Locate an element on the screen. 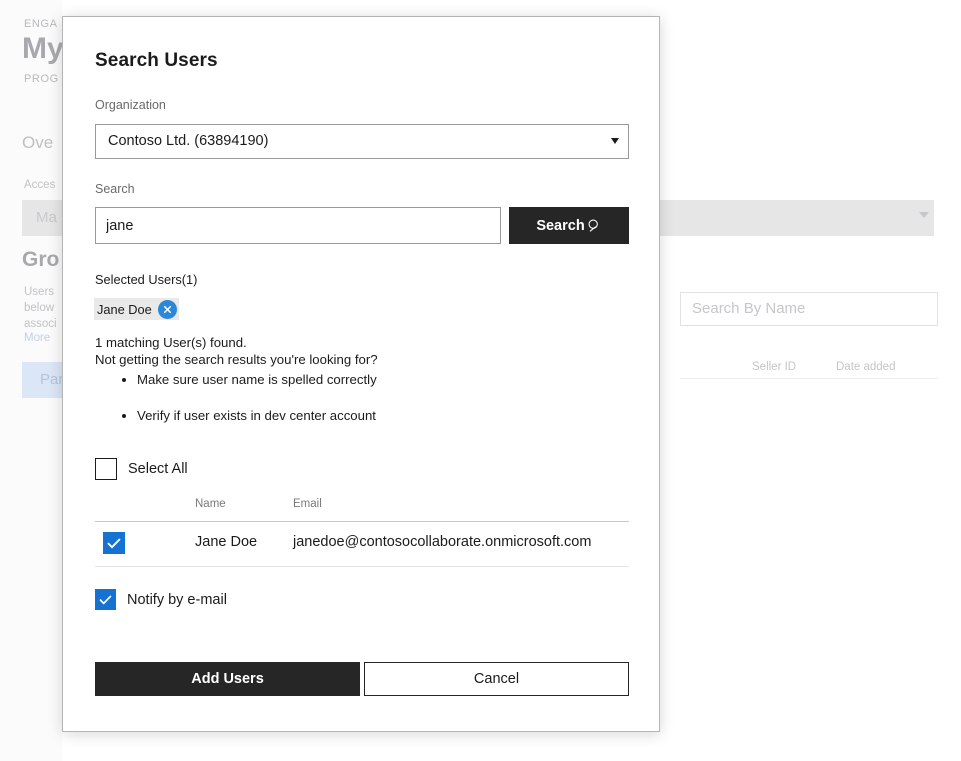  background-page-title: My is located at coordinates (43, 48).